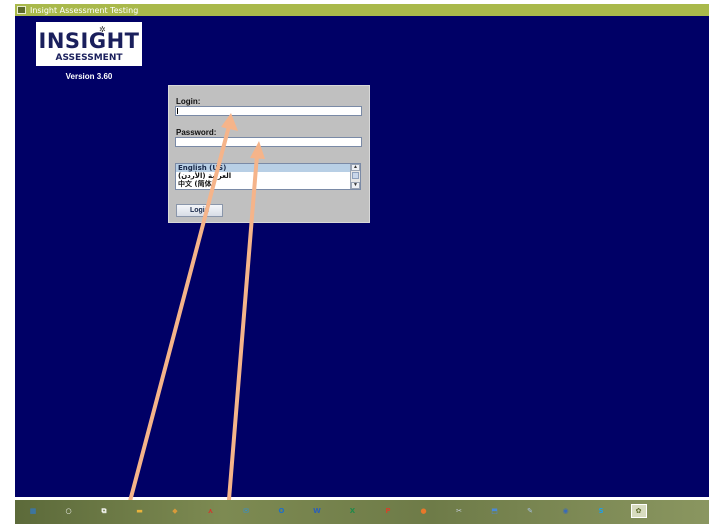 This screenshot has height=524, width=709. What do you see at coordinates (282, 511) in the screenshot?
I see `outlook-icon: O` at bounding box center [282, 511].